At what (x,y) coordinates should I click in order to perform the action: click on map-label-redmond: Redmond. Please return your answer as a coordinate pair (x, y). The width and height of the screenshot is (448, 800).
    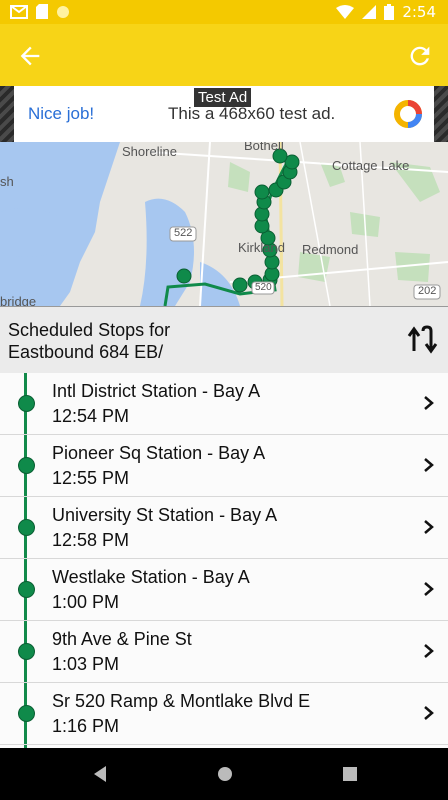
    Looking at the image, I should click on (330, 249).